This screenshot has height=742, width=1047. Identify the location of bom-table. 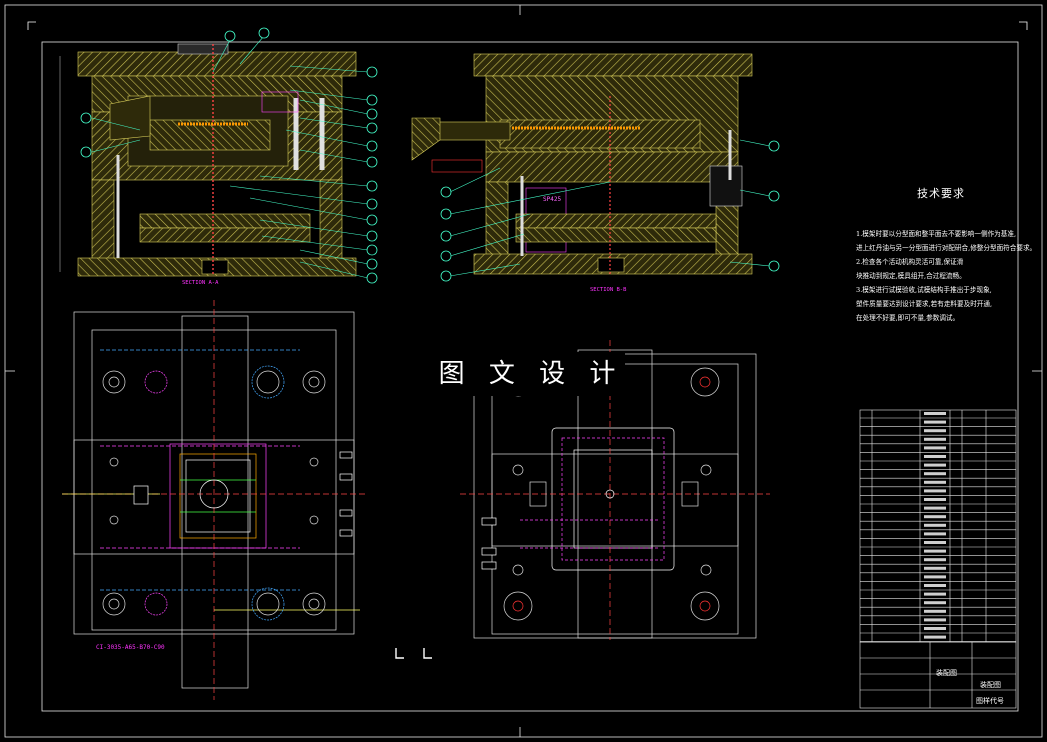
(938, 559).